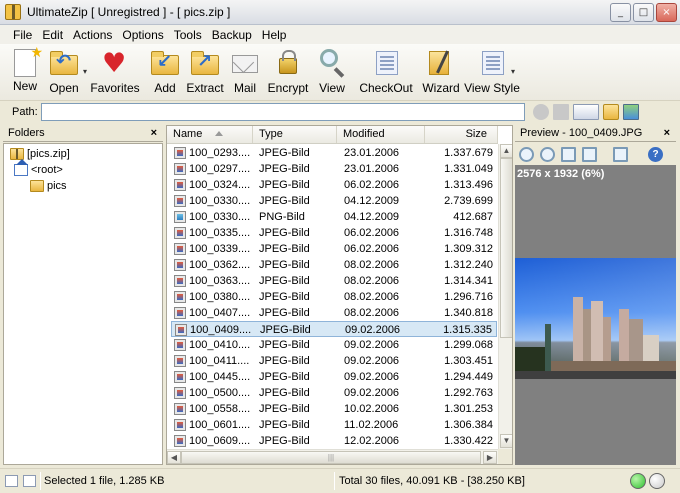  I want to click on table-row: 100_0380.... JPEG-Bild 08.02.2006 1.296.716, so click(334, 297).